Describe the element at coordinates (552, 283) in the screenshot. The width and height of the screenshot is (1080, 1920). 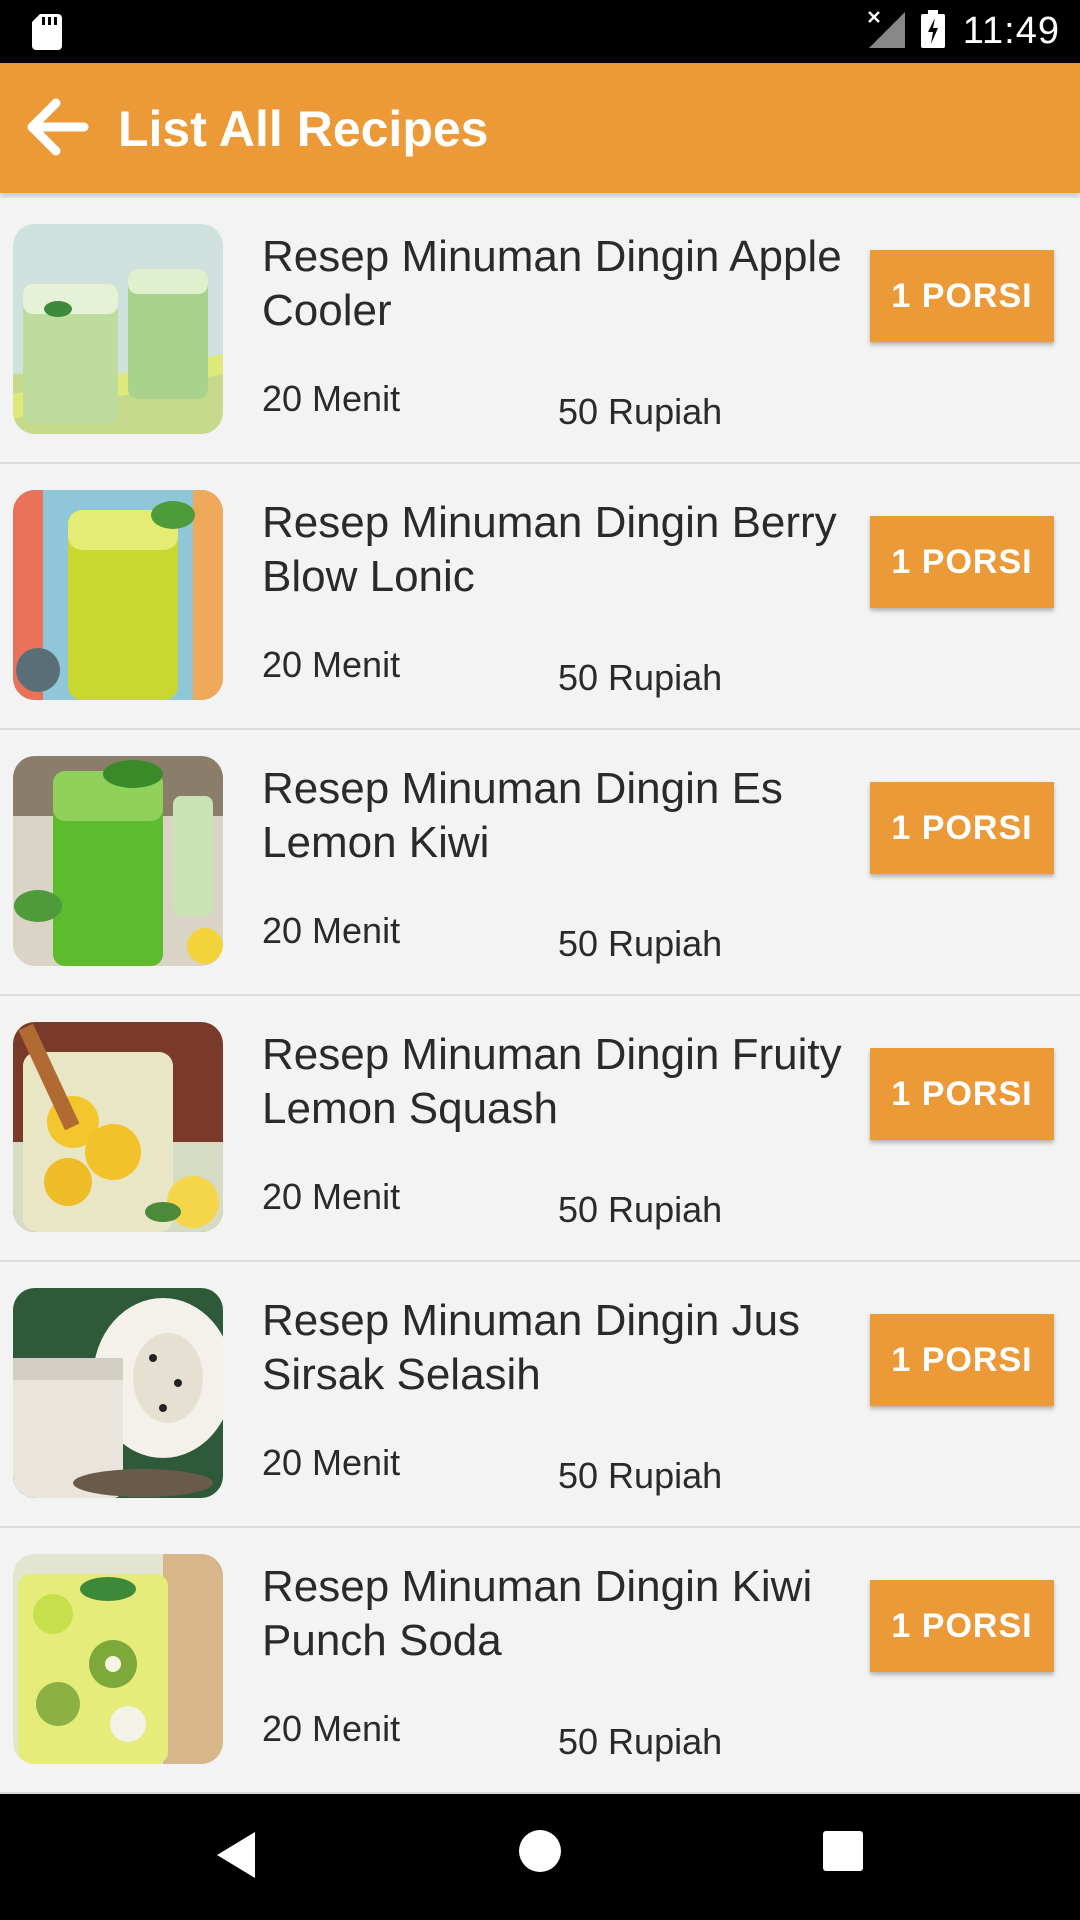
I see `recipe-title: Resep Minuman Dingin Apple Cooler` at that location.